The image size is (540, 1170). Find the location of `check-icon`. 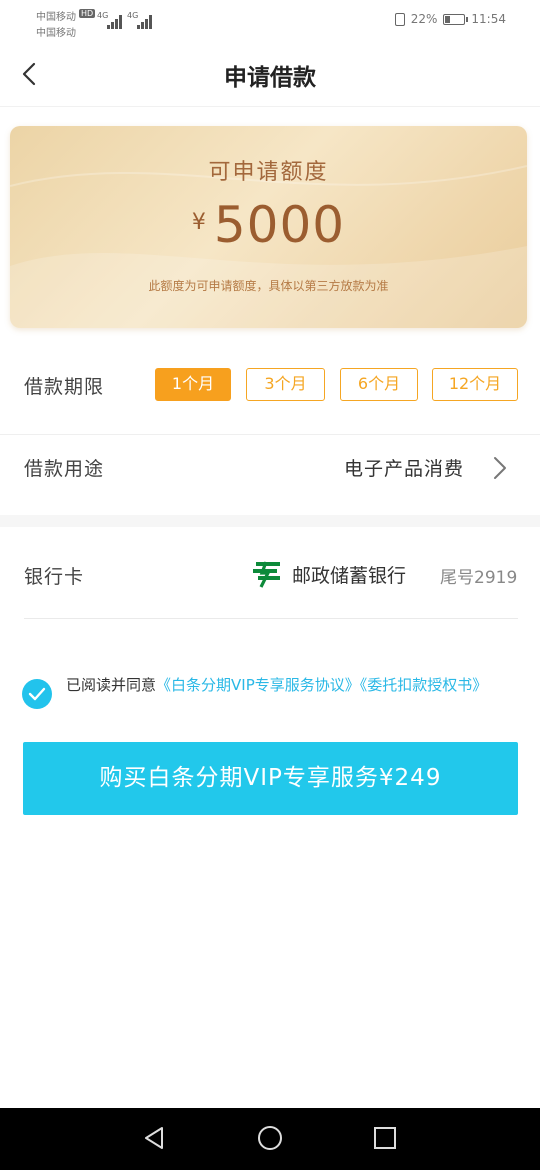

check-icon is located at coordinates (37, 694).